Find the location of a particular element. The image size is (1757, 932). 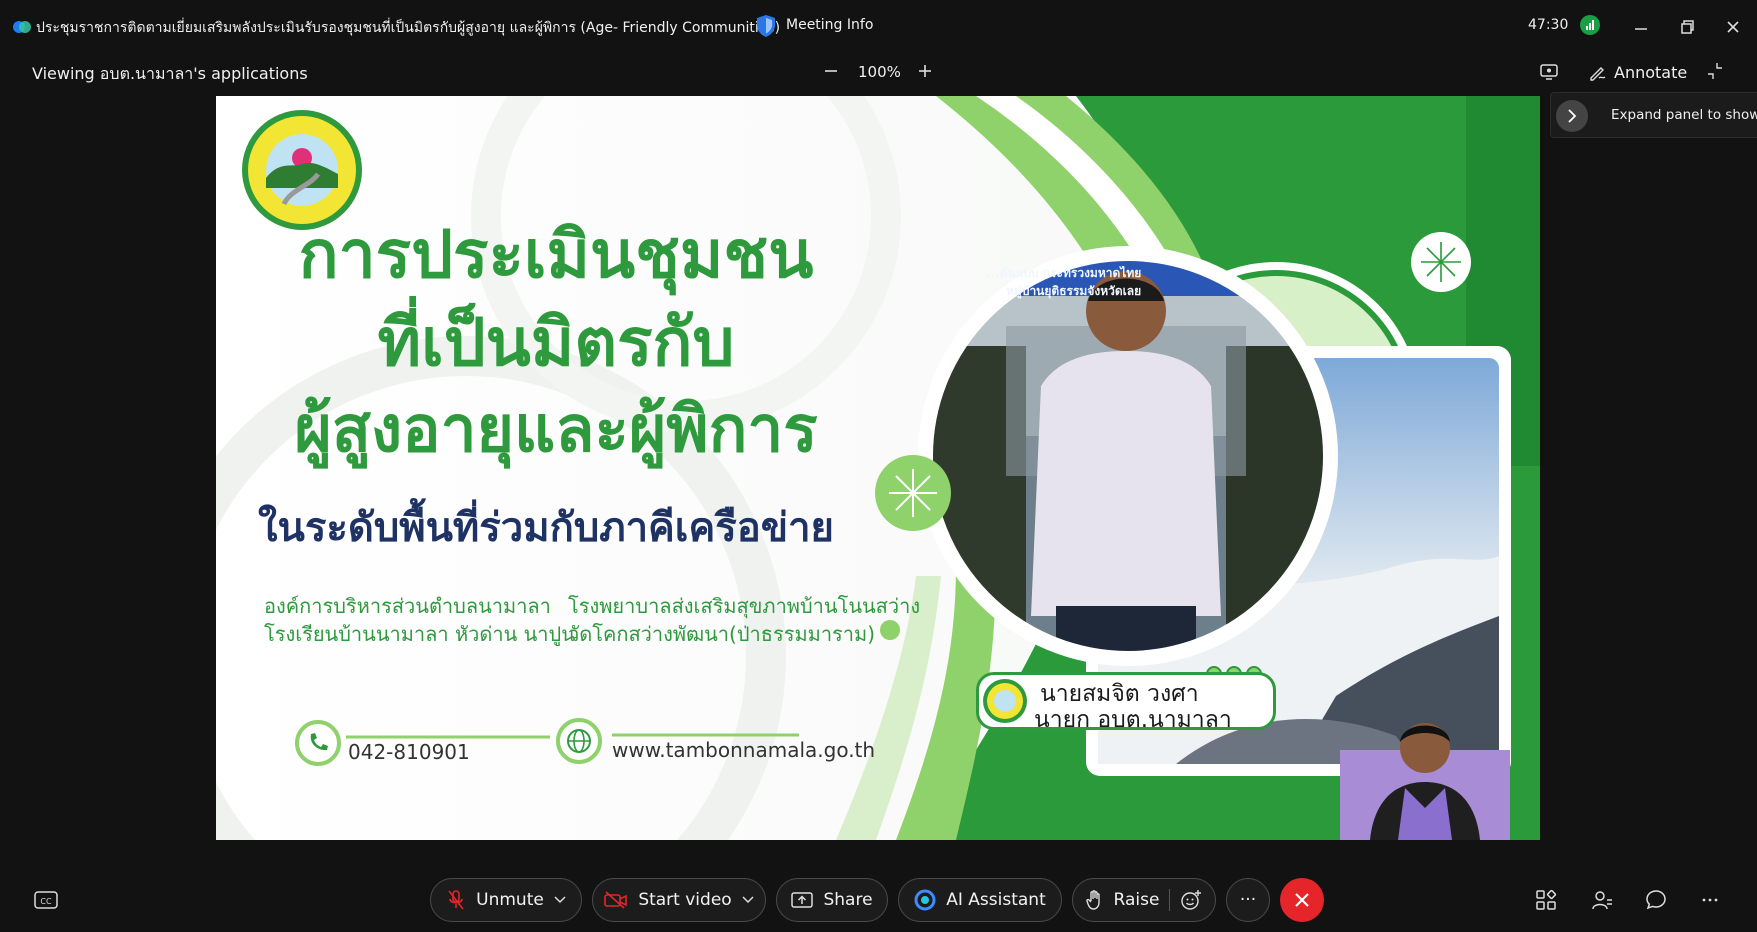

zoom-out-icon is located at coordinates (831, 71).